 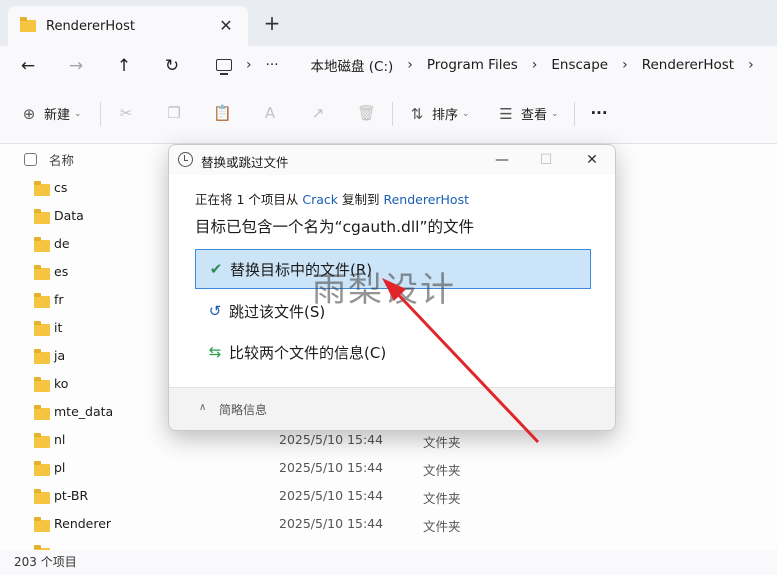 I want to click on plus-circle-icon: ⊕, so click(x=29, y=113).